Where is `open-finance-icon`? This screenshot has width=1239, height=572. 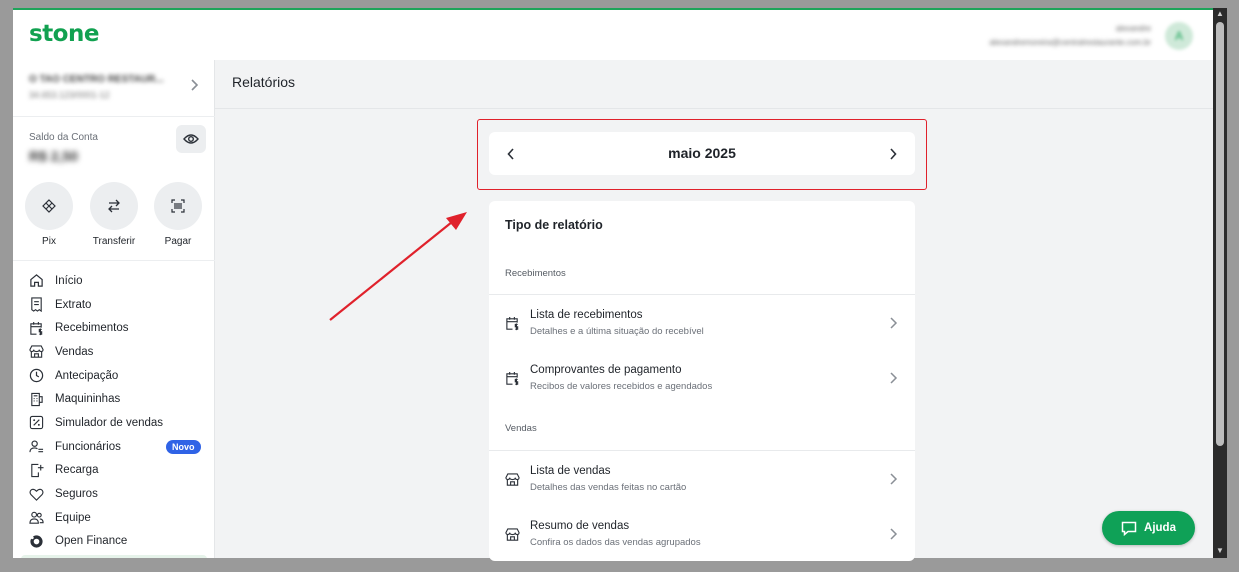
open-finance-icon is located at coordinates (36, 541).